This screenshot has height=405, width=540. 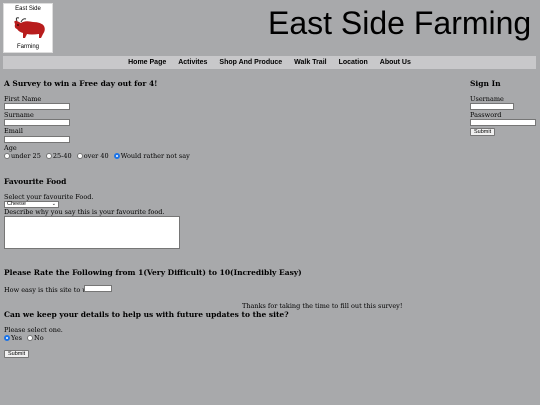 What do you see at coordinates (28, 9) in the screenshot?
I see `logo-text-top: East Side` at bounding box center [28, 9].